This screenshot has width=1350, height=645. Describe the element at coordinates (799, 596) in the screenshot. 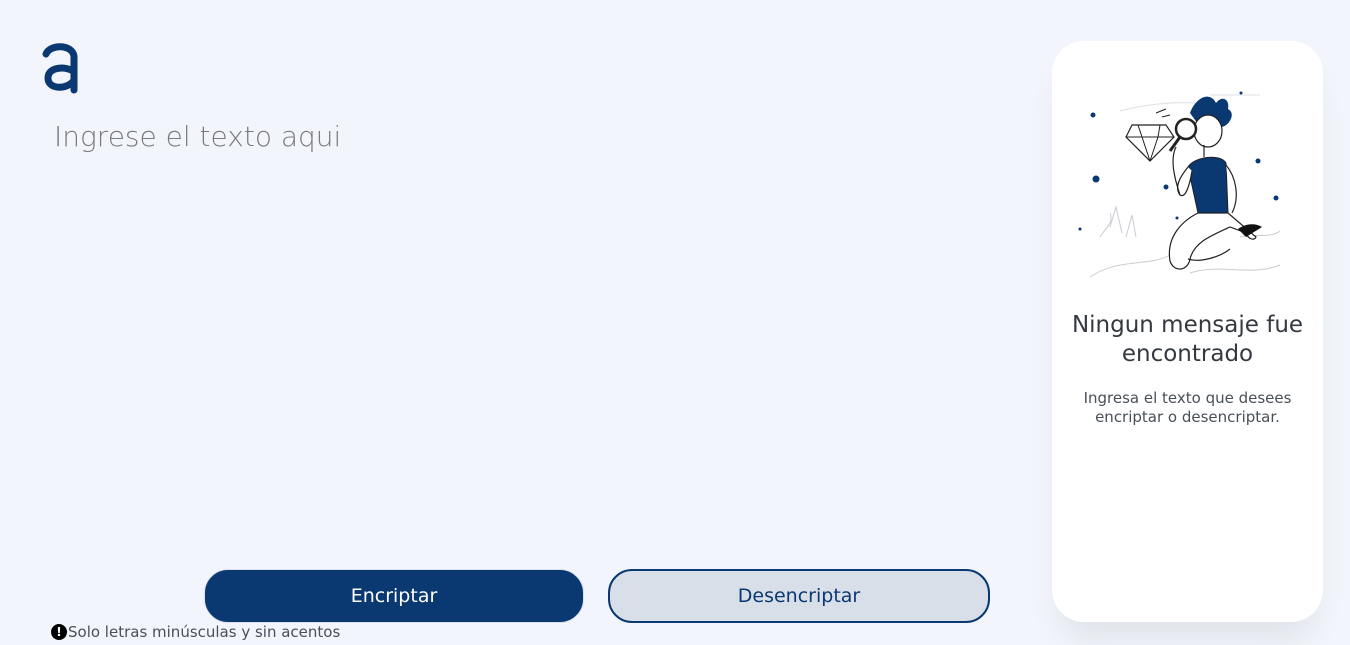

I see `decrypt-button: Desencriptar` at that location.